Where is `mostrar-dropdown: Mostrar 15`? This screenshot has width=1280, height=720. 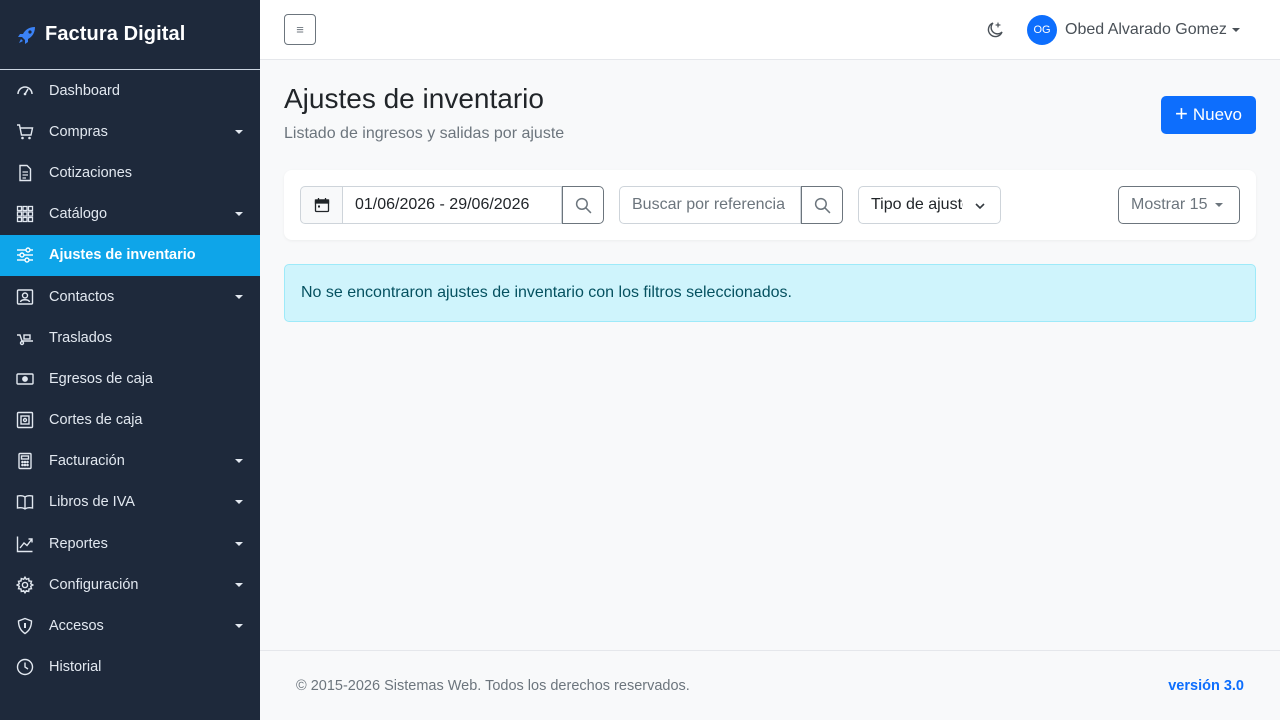 mostrar-dropdown: Mostrar 15 is located at coordinates (1179, 205).